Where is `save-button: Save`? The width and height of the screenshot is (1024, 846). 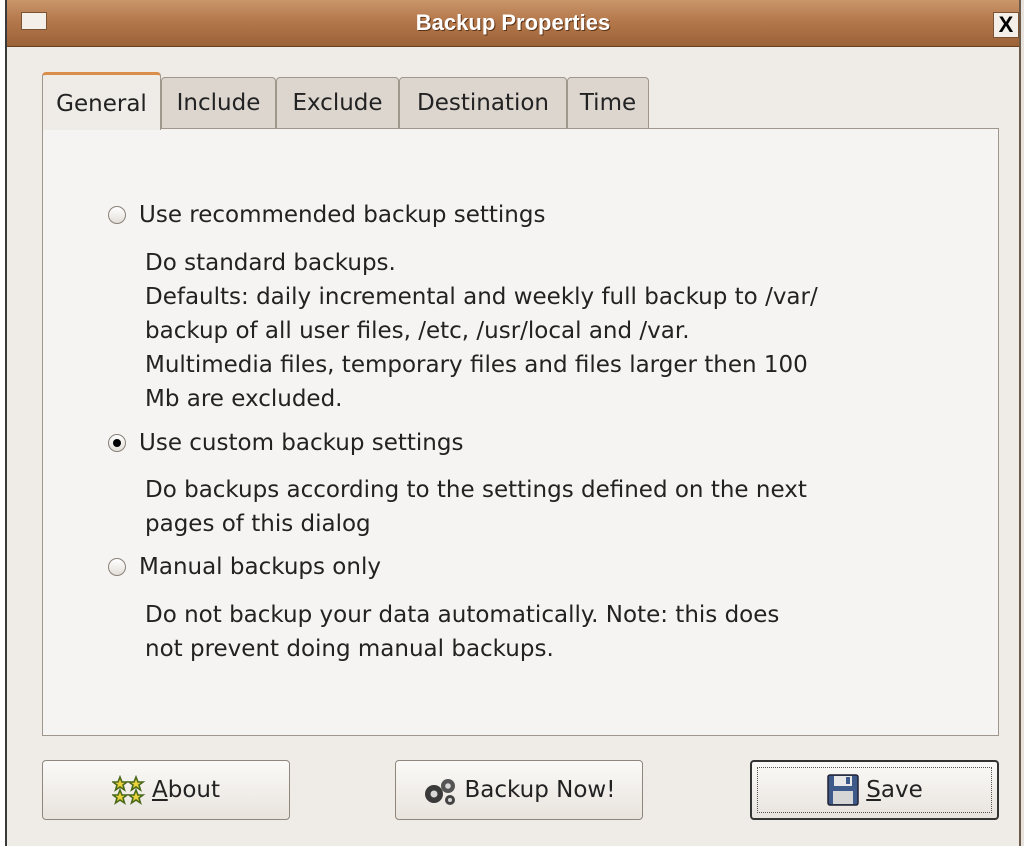 save-button: Save is located at coordinates (874, 790).